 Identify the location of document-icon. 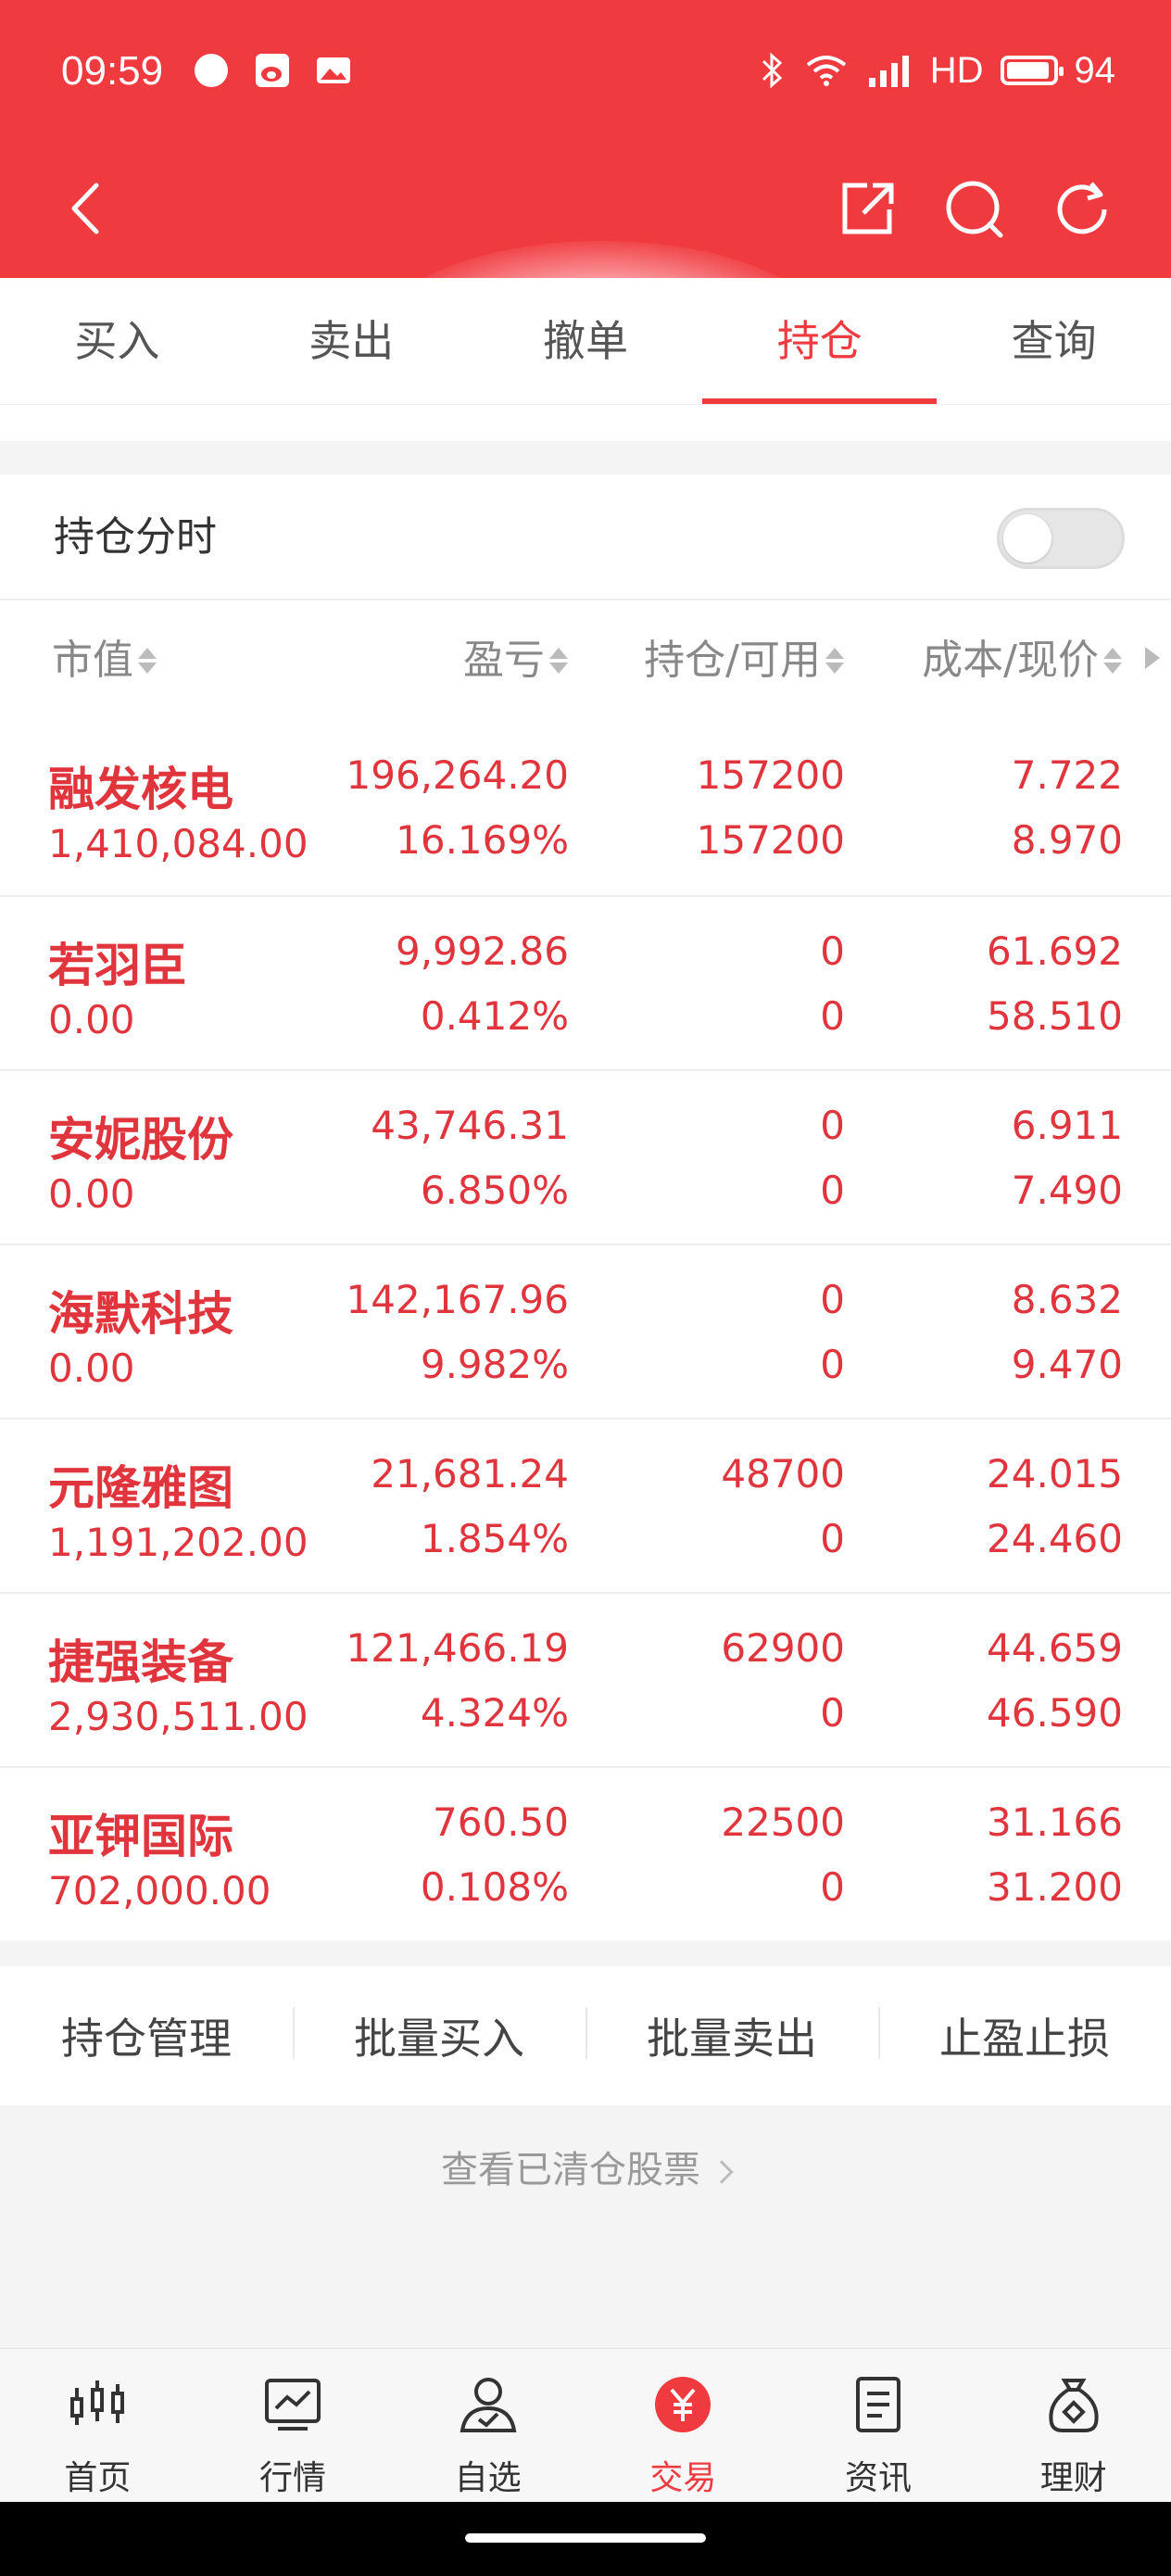
(879, 2404).